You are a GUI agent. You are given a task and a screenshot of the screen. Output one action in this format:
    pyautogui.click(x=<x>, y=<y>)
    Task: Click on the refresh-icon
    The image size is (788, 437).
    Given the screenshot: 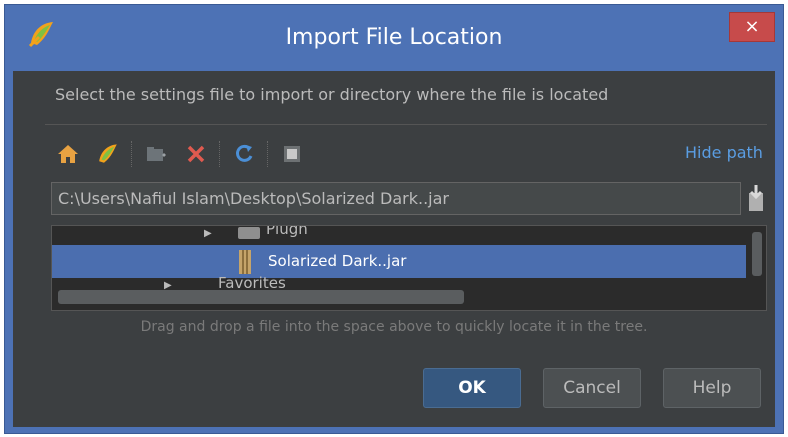 What is the action you would take?
    pyautogui.click(x=244, y=153)
    